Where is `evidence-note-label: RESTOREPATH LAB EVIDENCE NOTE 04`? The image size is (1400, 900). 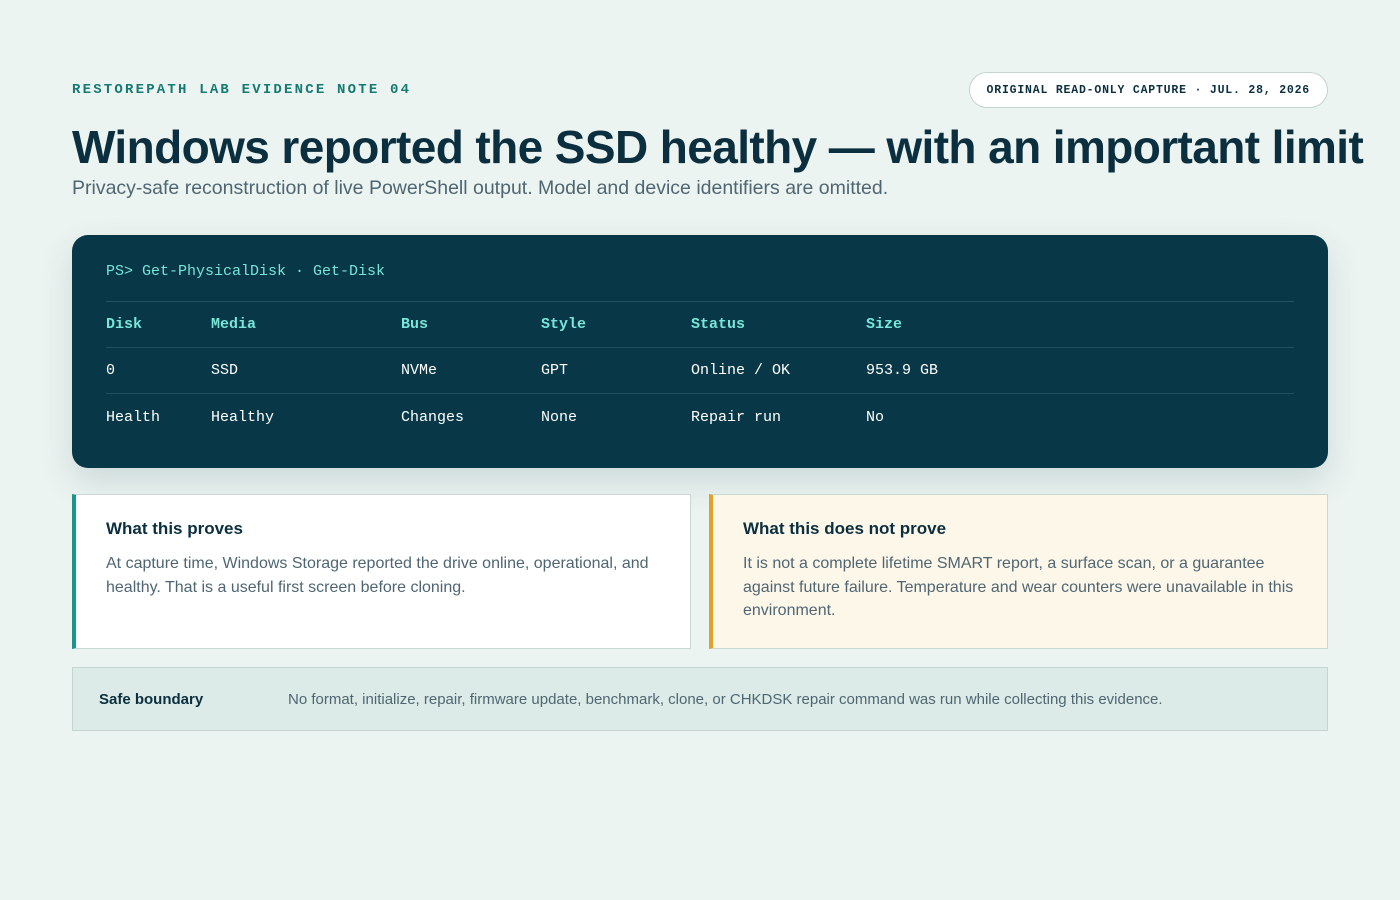 evidence-note-label: RESTOREPATH LAB EVIDENCE NOTE 04 is located at coordinates (242, 90).